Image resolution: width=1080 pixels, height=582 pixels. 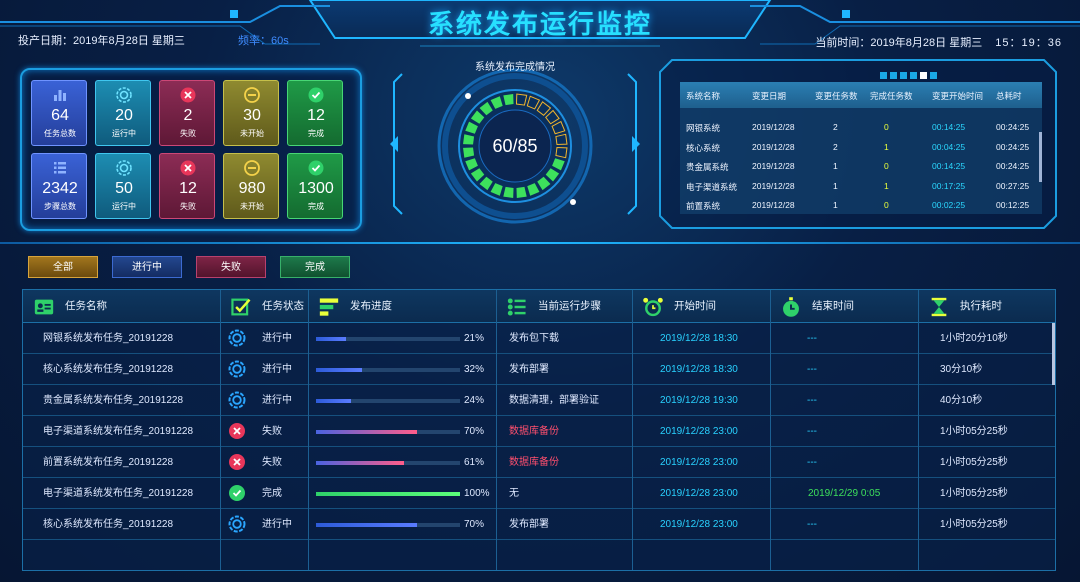 I want to click on filter-failed-button: 失败, so click(x=231, y=267).